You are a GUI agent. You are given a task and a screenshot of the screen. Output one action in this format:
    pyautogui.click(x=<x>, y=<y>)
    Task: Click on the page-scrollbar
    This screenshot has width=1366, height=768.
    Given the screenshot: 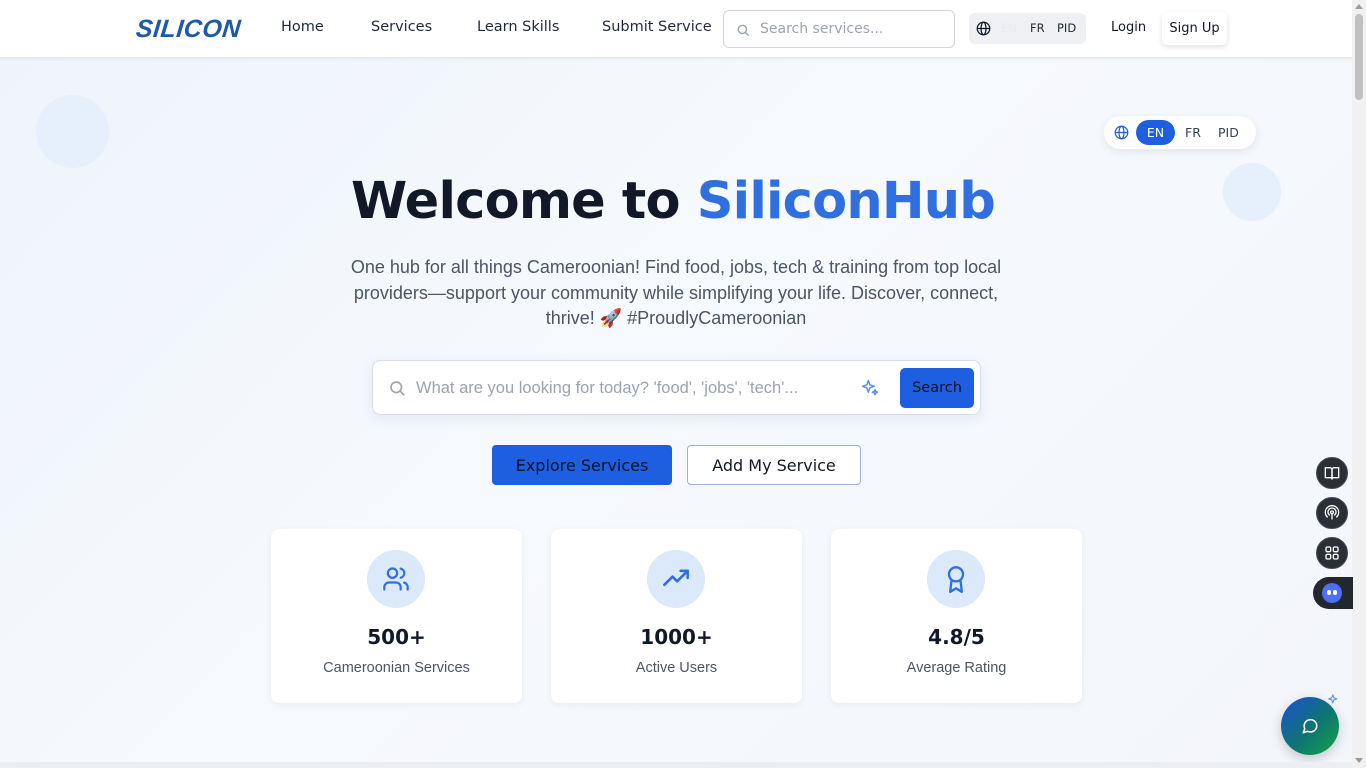 What is the action you would take?
    pyautogui.click(x=1359, y=384)
    